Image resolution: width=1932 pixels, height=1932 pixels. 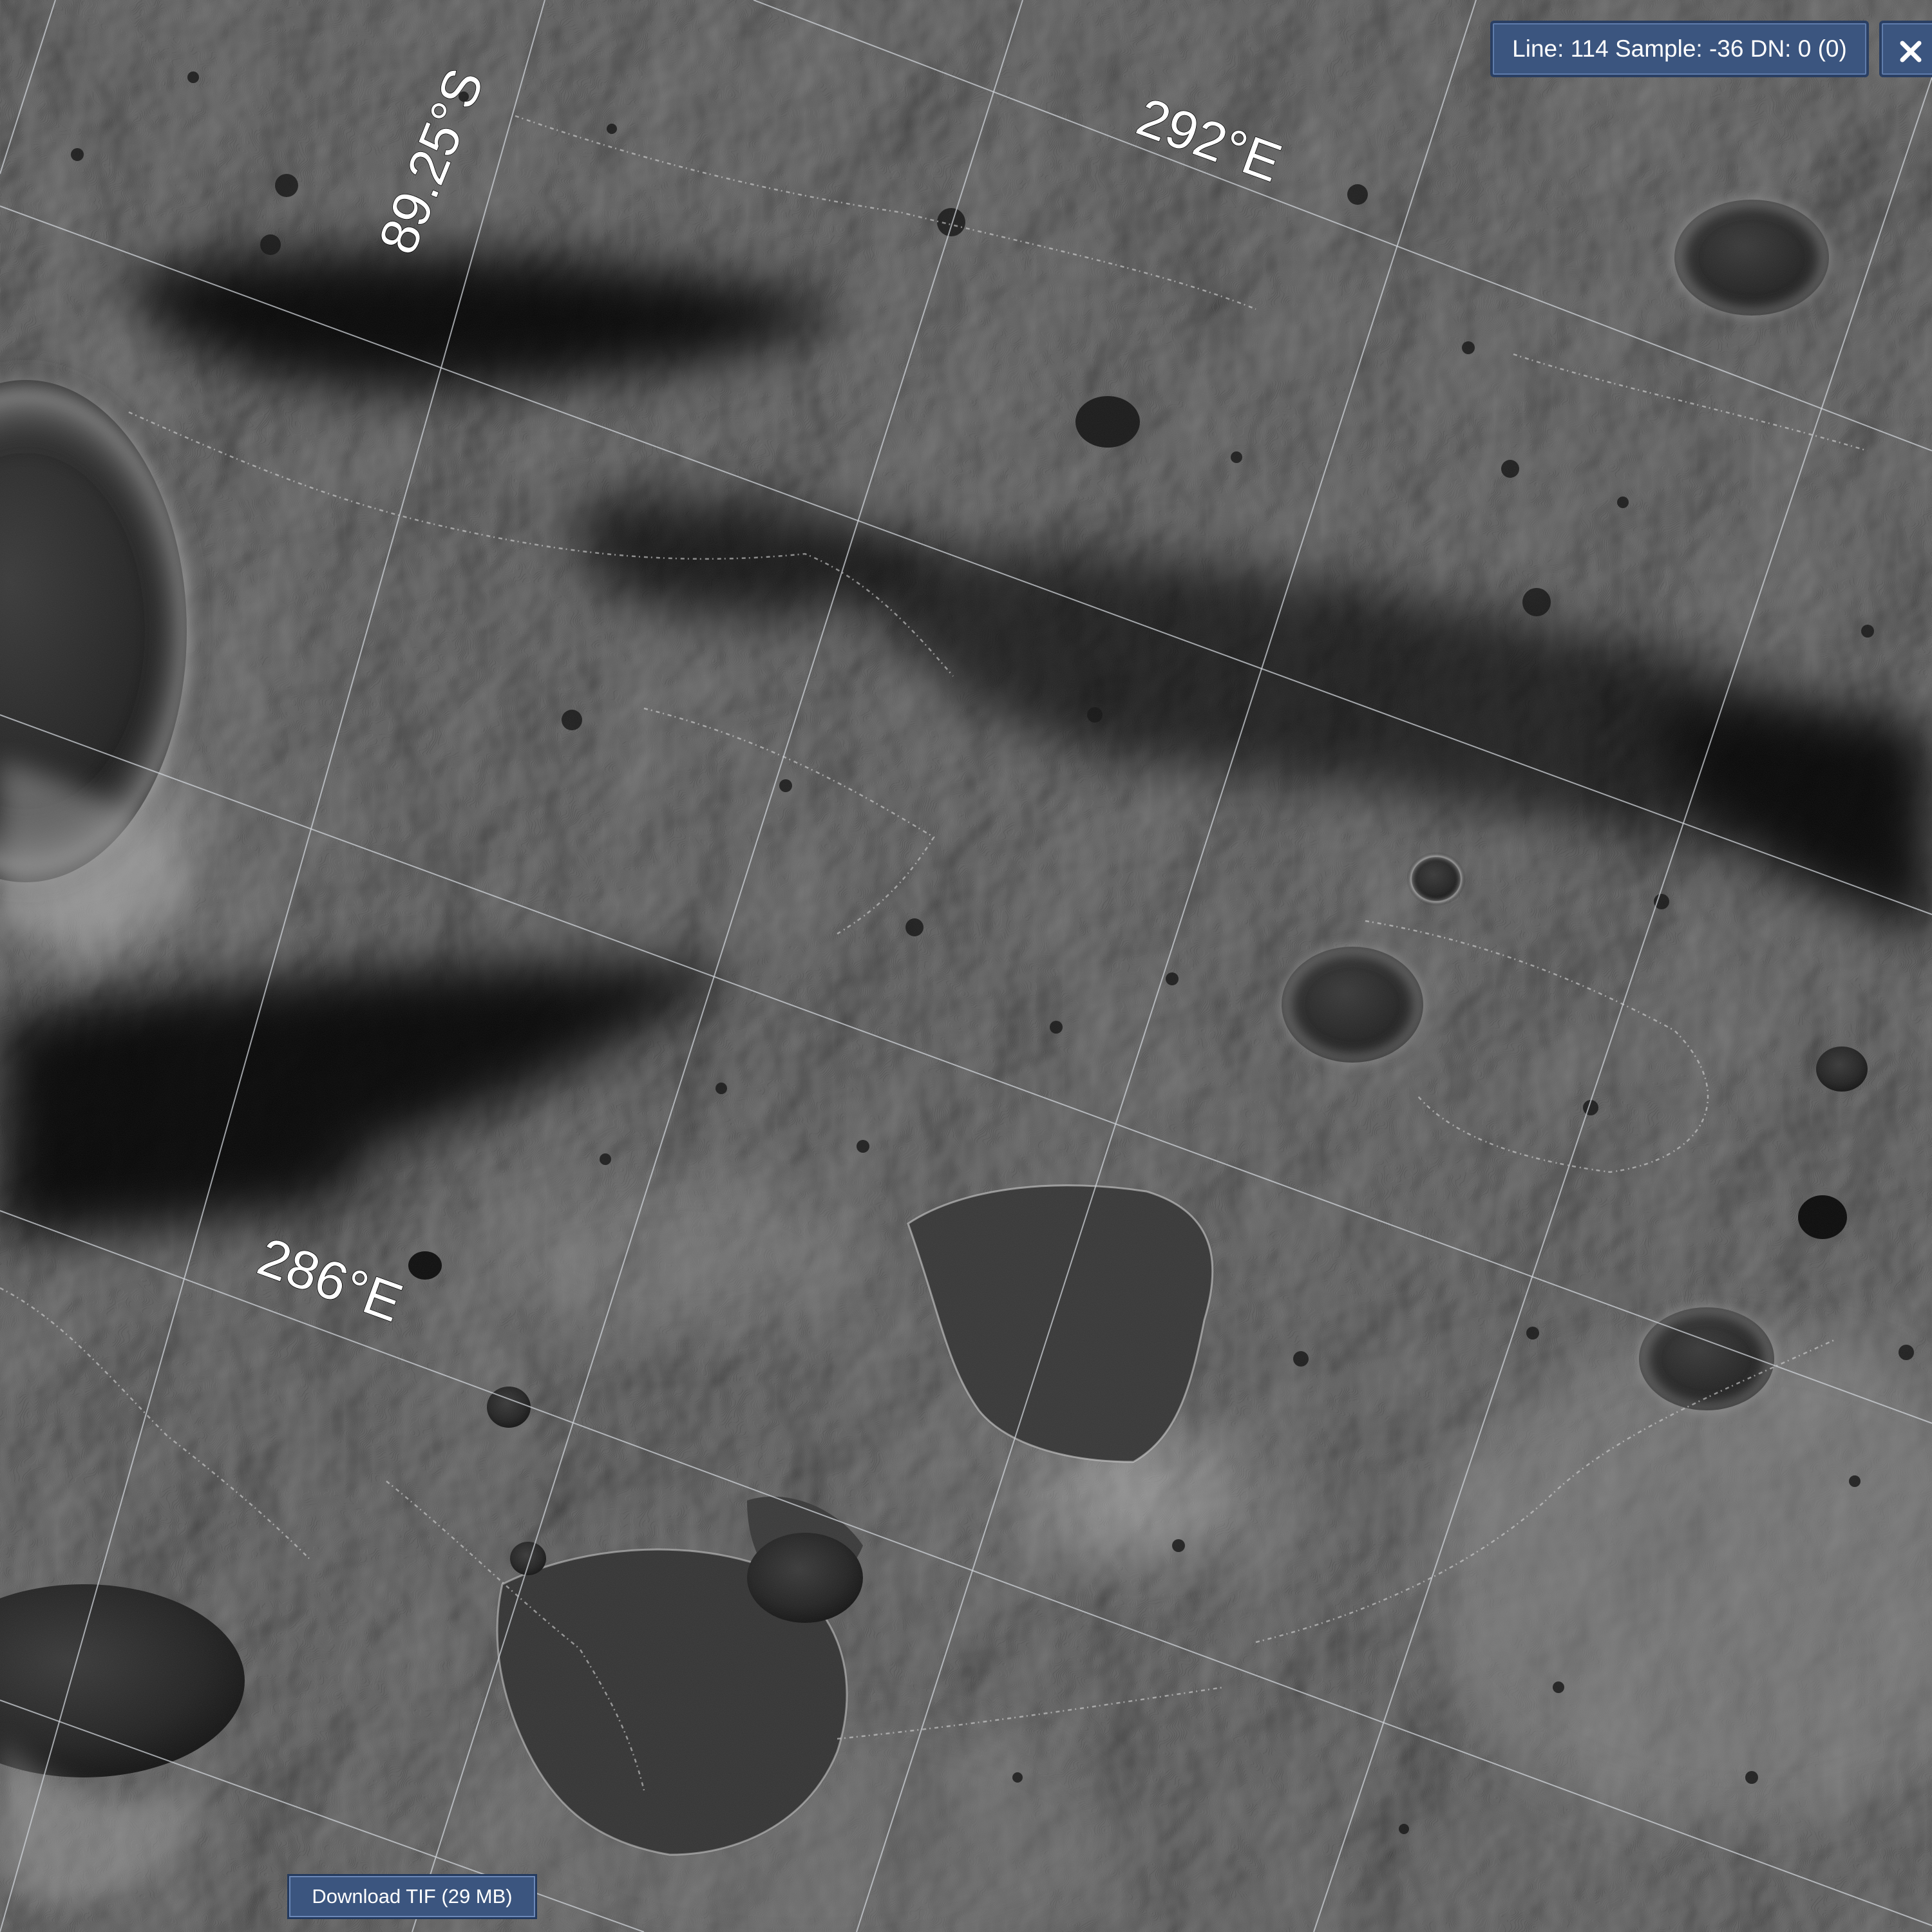 I want to click on close-button, so click(x=1905, y=49).